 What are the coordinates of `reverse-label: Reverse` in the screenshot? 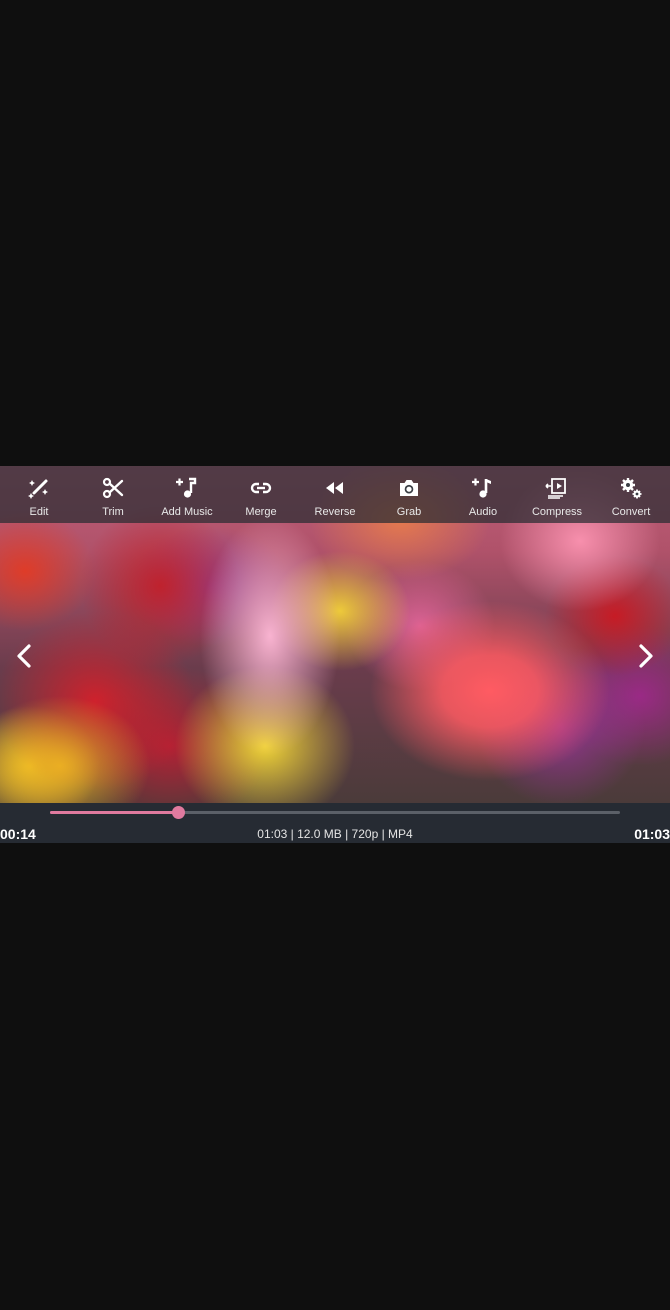 It's located at (335, 512).